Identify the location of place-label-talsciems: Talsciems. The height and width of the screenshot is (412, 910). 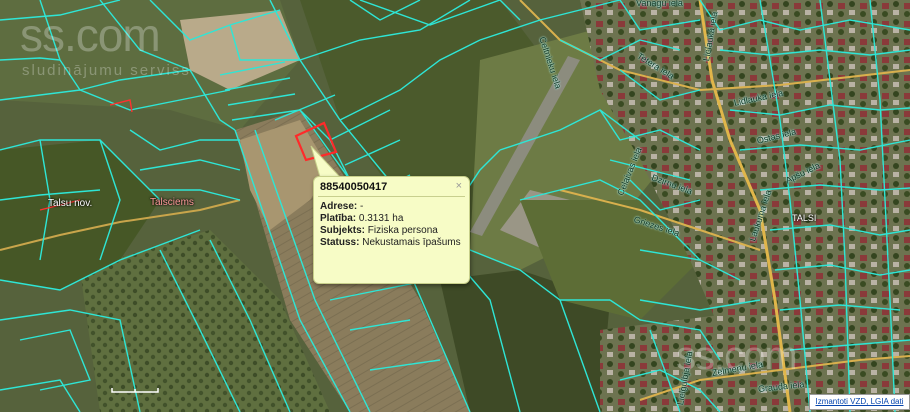
(172, 202).